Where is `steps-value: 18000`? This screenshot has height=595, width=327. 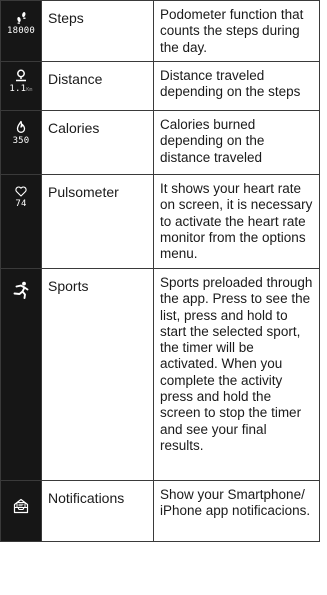 steps-value: 18000 is located at coordinates (21, 31).